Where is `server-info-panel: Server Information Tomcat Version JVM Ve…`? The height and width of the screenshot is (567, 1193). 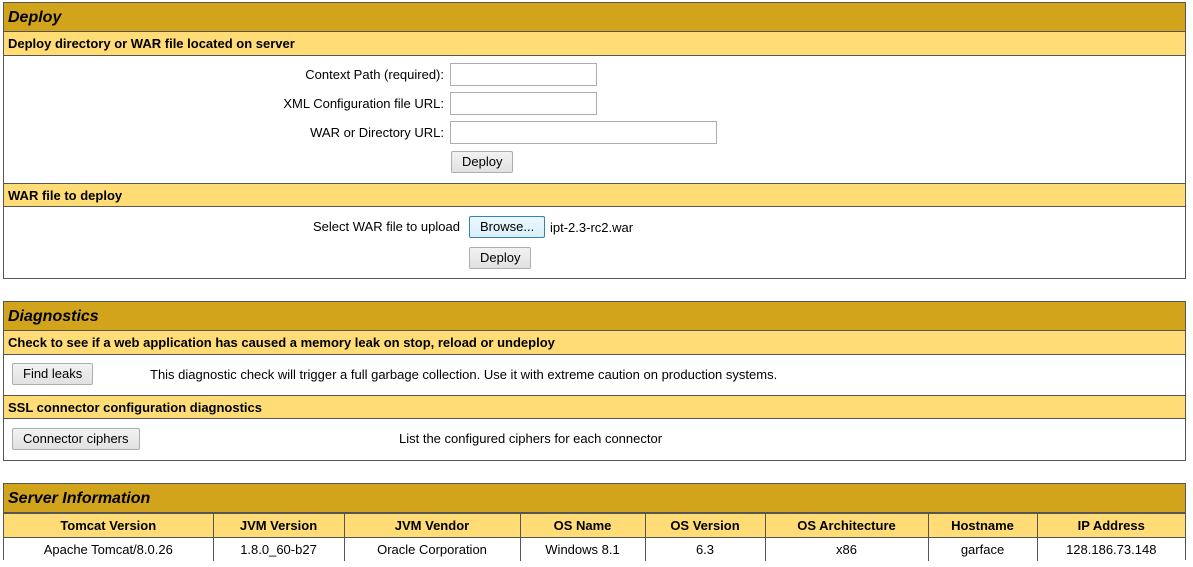
server-info-panel: Server Information Tomcat Version JVM Ve… is located at coordinates (594, 522).